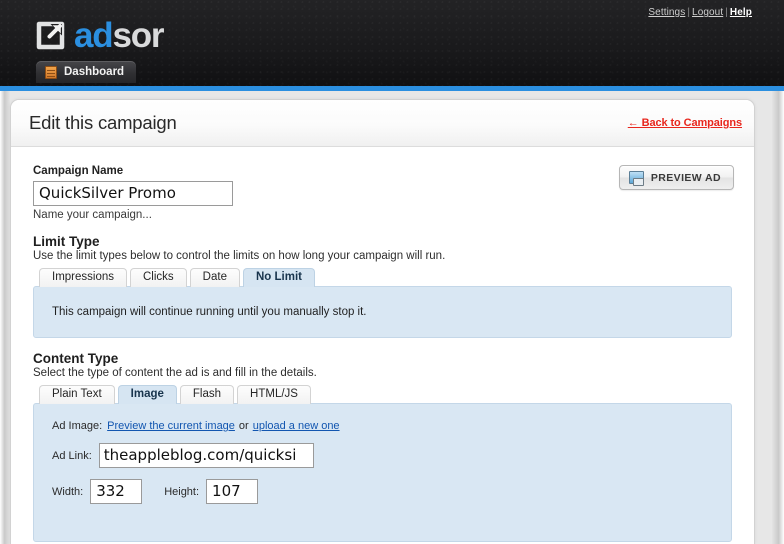 Image resolution: width=784 pixels, height=544 pixels. I want to click on ad-image-label: Ad Image:, so click(77, 426).